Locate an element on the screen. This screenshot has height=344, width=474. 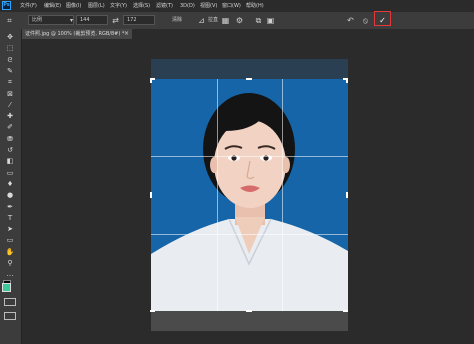
gear-icon: ⚙ is located at coordinates (239, 20).